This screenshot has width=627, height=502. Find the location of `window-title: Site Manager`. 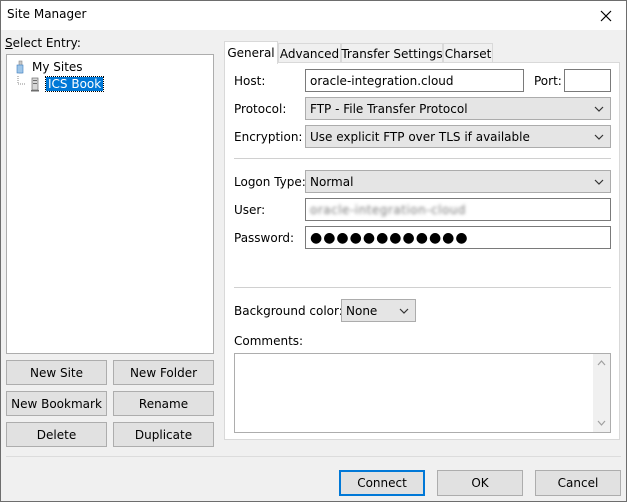

window-title: Site Manager is located at coordinates (47, 14).